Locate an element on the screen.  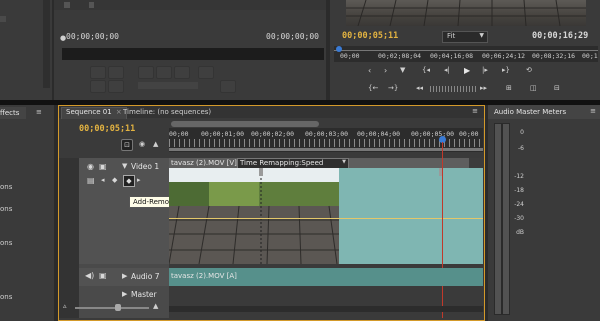
master-track-name: Master is located at coordinates (144, 294).